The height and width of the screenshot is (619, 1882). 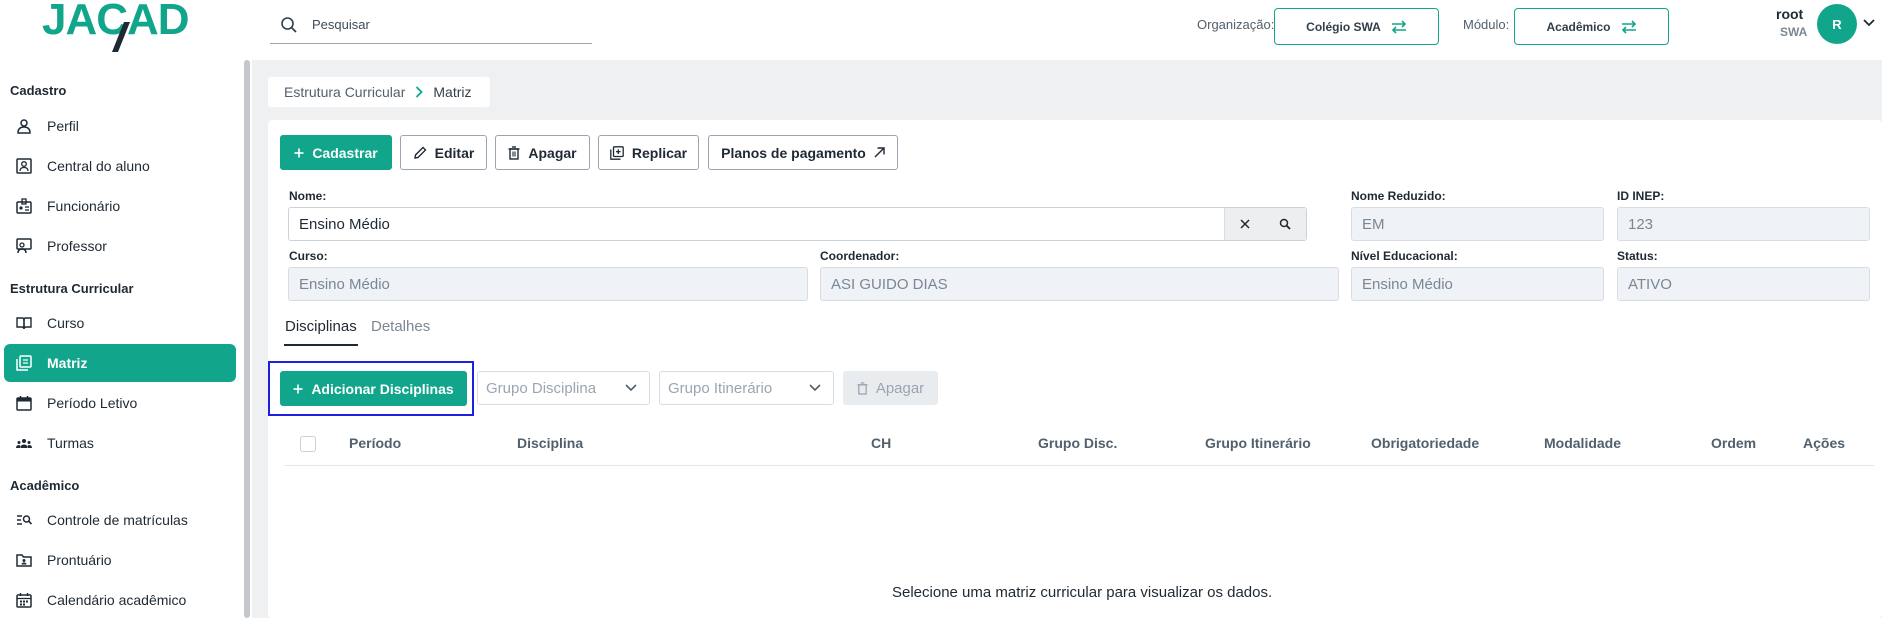 What do you see at coordinates (1477, 284) in the screenshot?
I see `nivel-educacional-field: Ensino Médio` at bounding box center [1477, 284].